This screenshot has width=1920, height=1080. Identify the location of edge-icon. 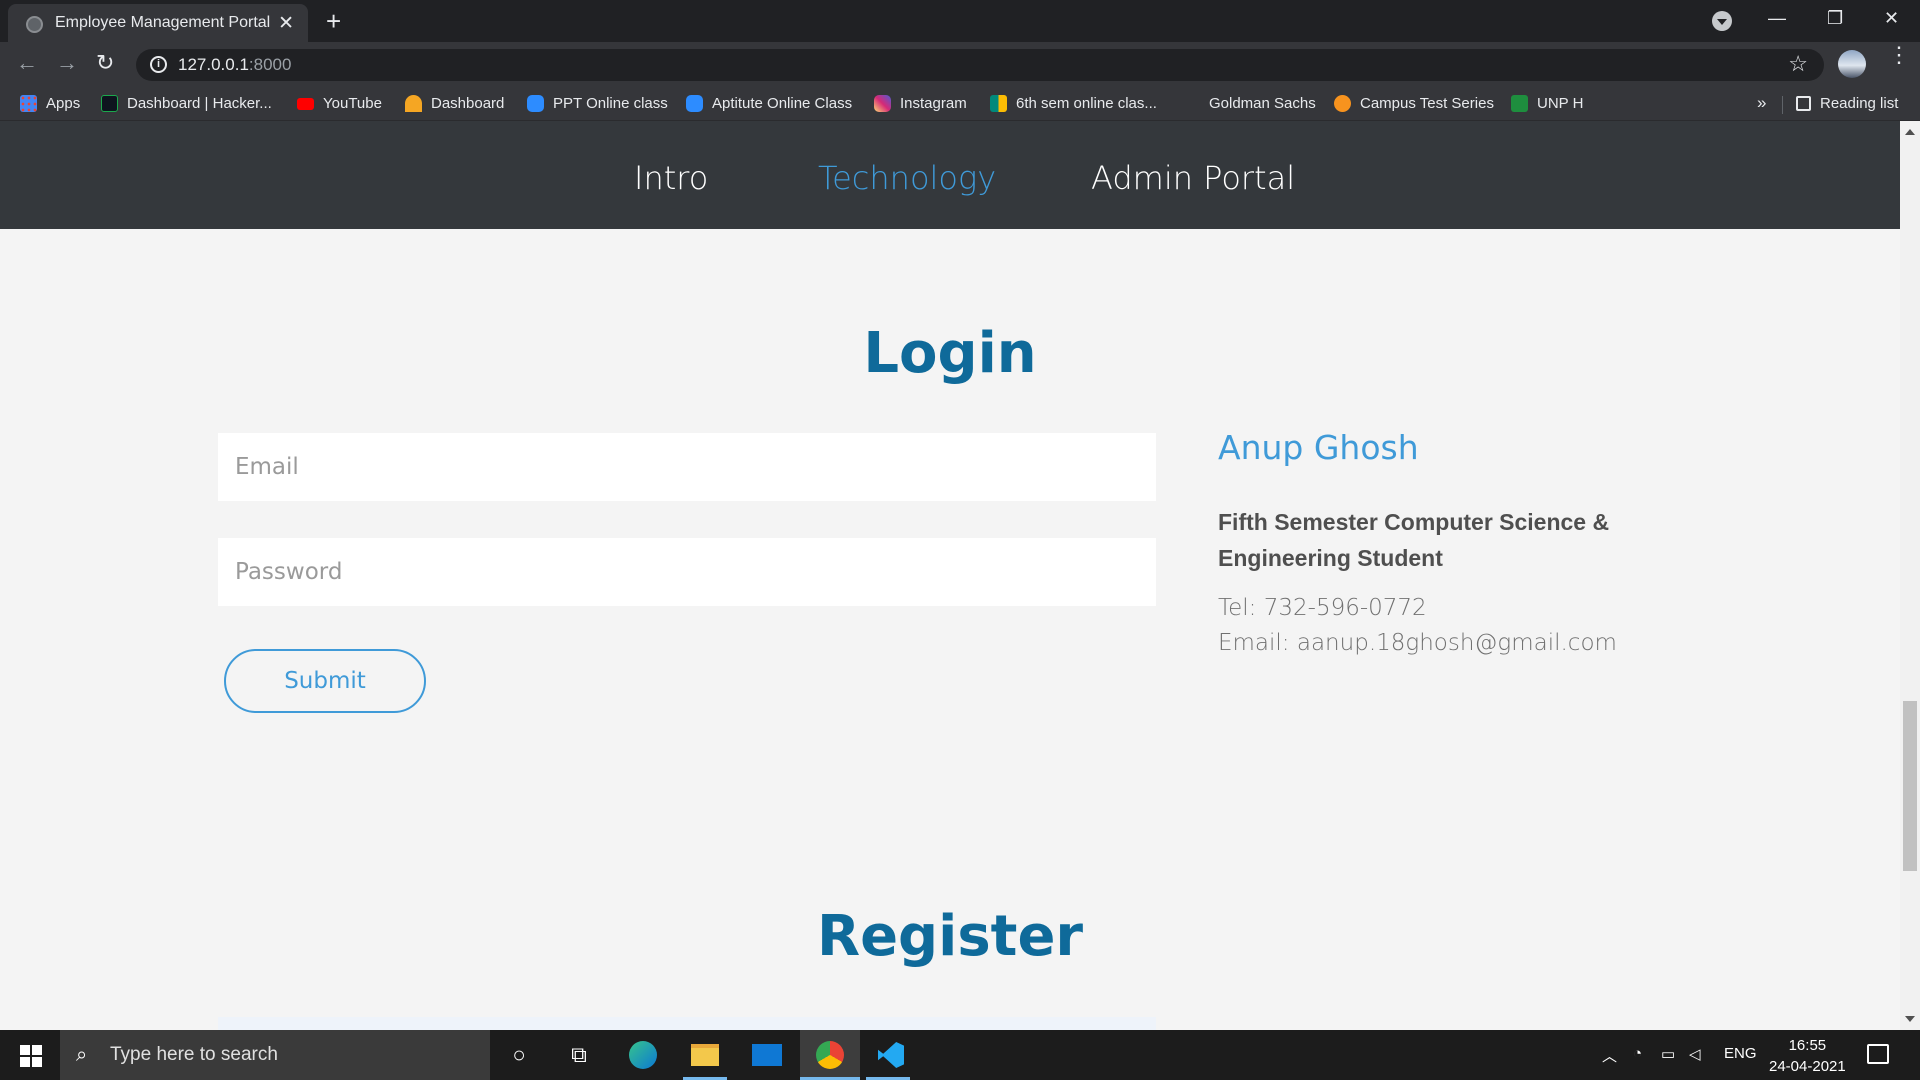
(643, 1055).